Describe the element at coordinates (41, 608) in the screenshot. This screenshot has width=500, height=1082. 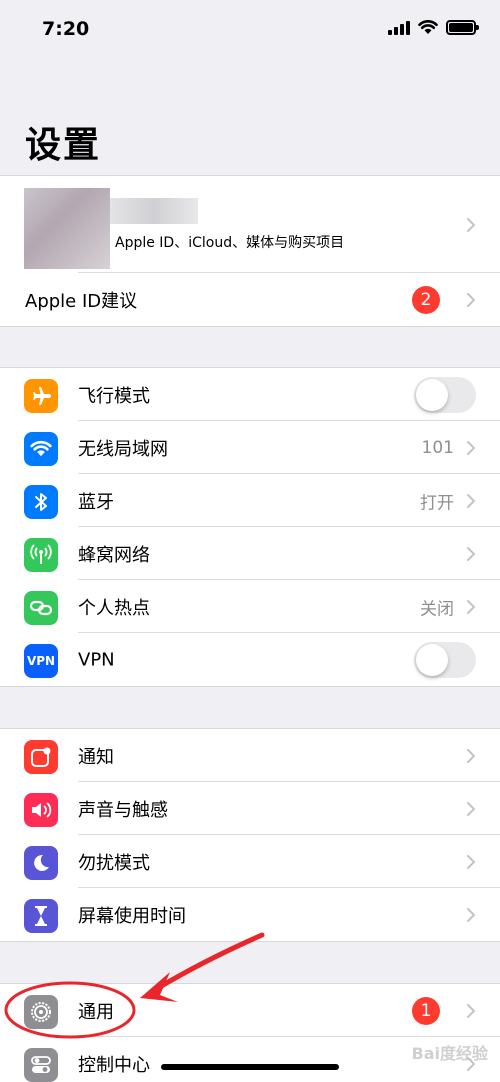
I see `hotspot-icon` at that location.